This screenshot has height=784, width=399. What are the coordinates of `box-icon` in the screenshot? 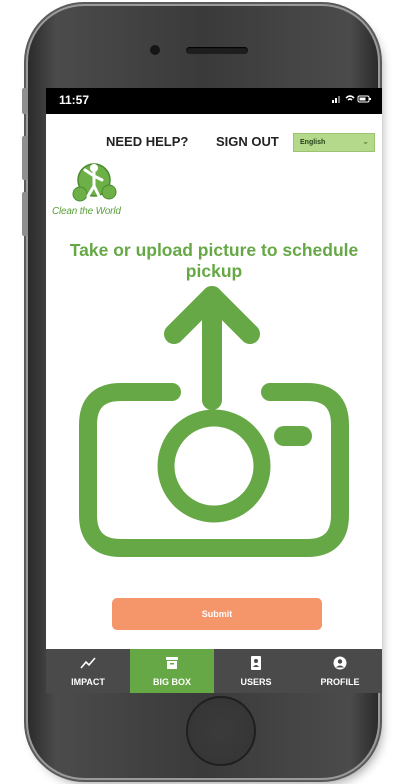 It's located at (172, 663).